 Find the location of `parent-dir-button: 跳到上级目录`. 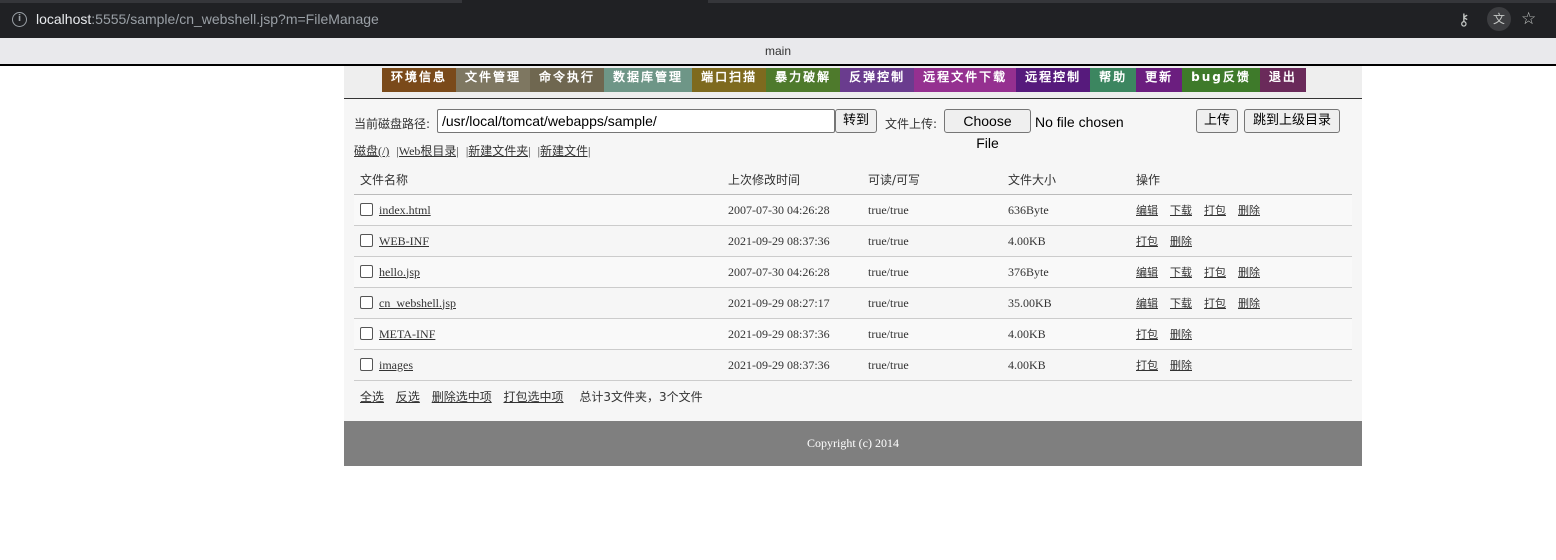

parent-dir-button: 跳到上级目录 is located at coordinates (1292, 121).